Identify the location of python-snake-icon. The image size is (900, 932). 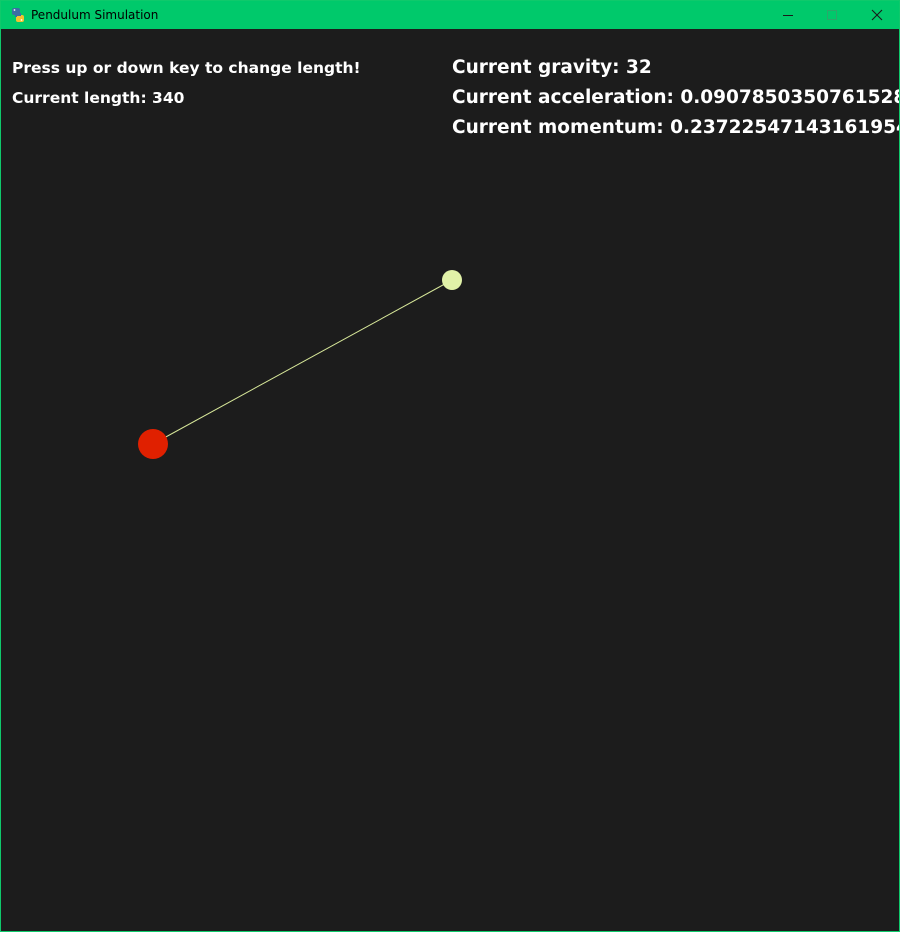
(18, 15).